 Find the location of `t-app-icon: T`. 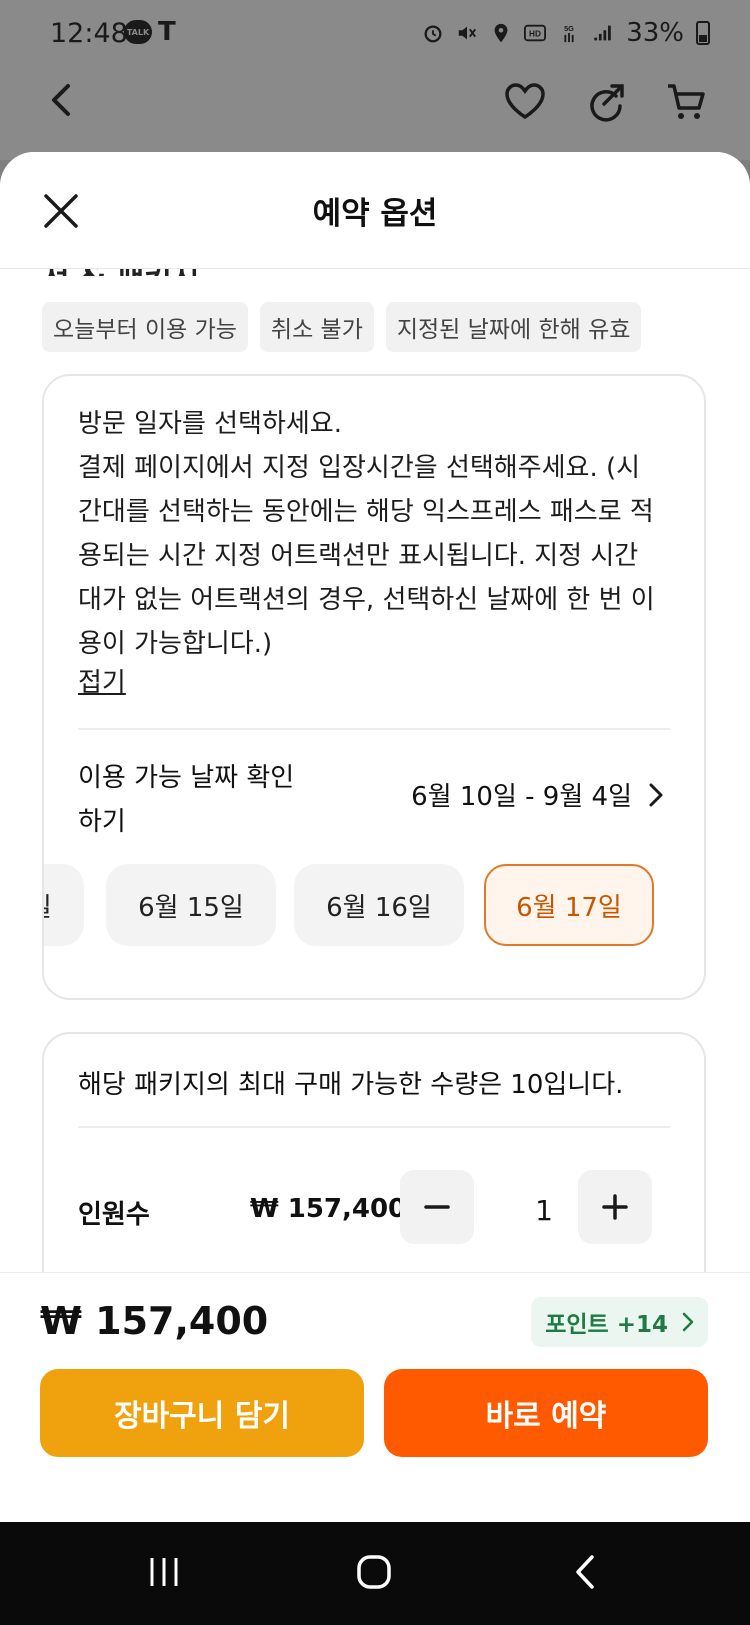

t-app-icon: T is located at coordinates (167, 32).